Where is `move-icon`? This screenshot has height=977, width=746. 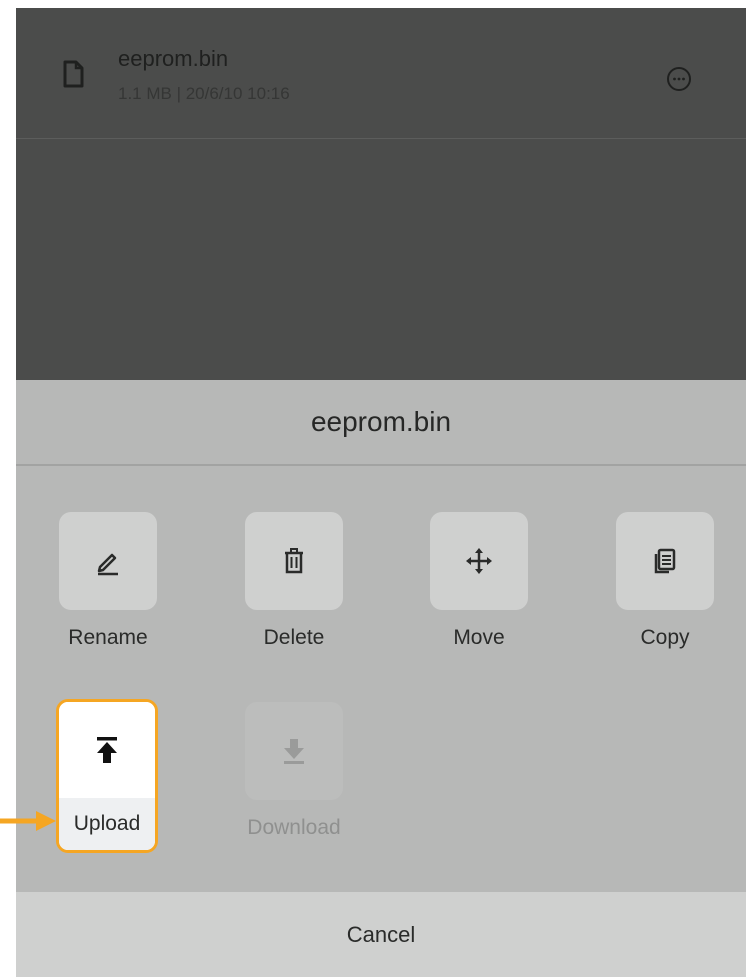 move-icon is located at coordinates (479, 561).